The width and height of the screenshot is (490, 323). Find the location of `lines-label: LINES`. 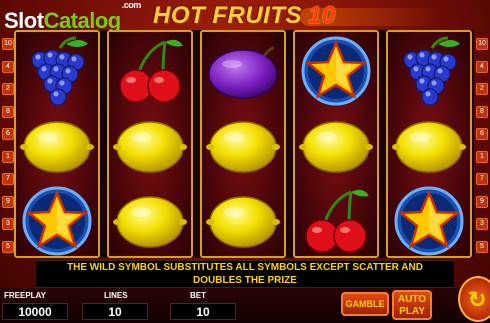

lines-label: LINES is located at coordinates (116, 295).